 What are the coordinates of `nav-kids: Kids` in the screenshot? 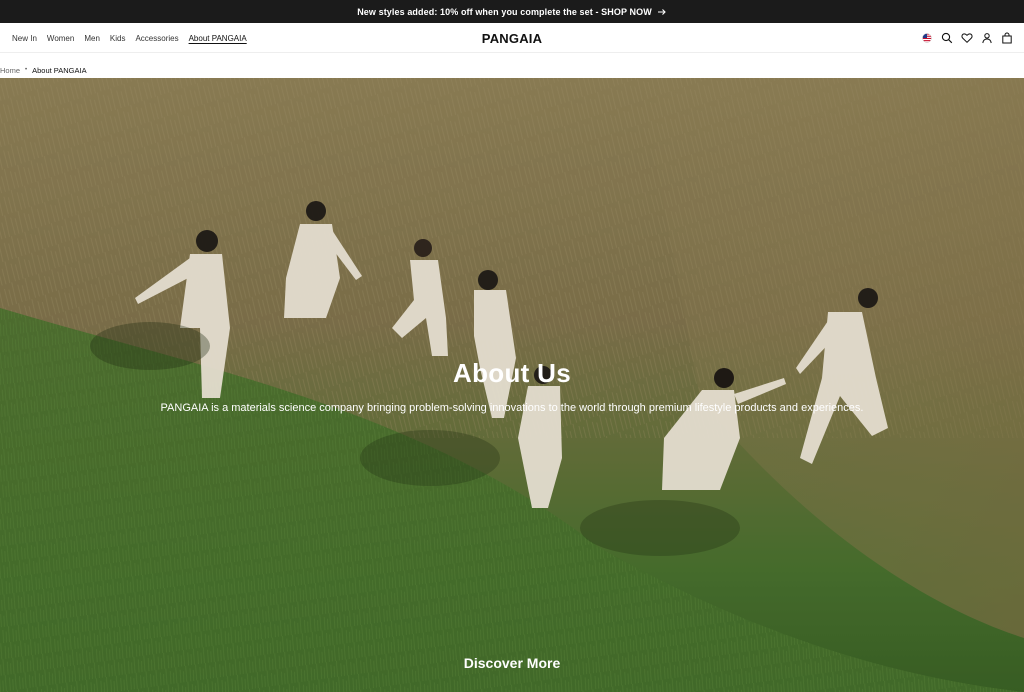 It's located at (118, 38).